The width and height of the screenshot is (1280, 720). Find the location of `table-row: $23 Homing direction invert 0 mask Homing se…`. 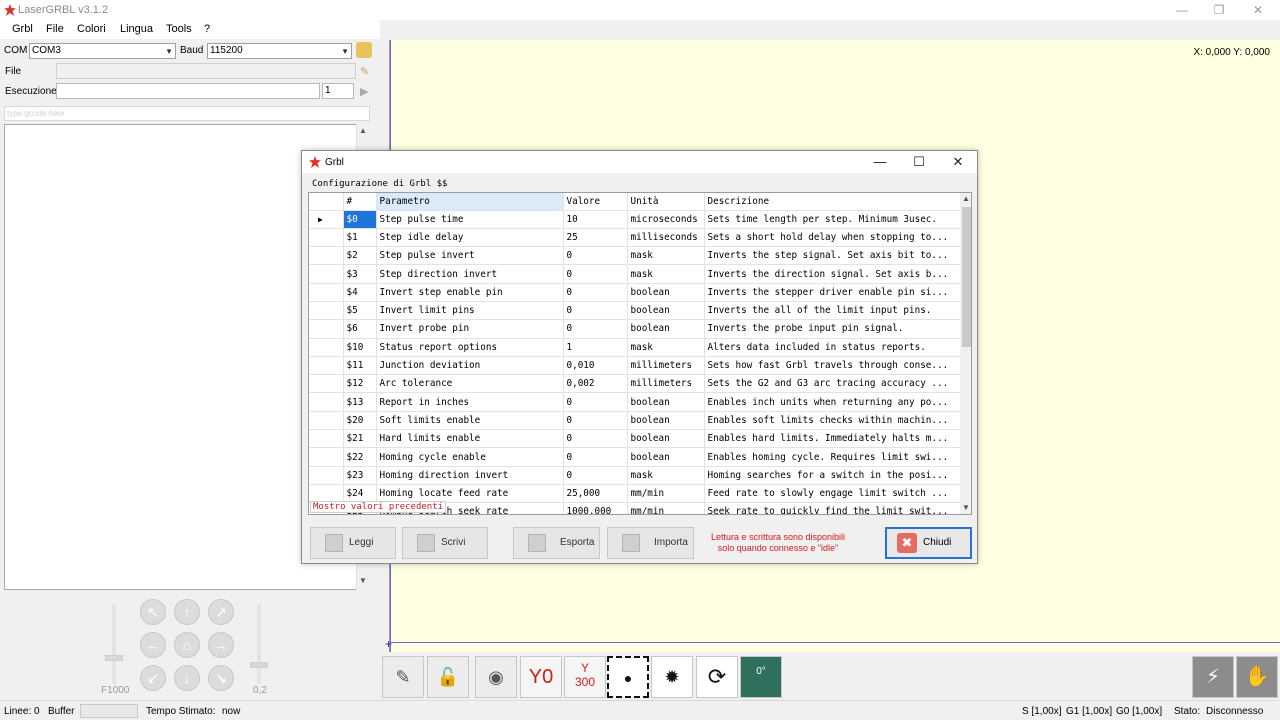

table-row: $23 Homing direction invert 0 mask Homing se… is located at coordinates (635, 475).